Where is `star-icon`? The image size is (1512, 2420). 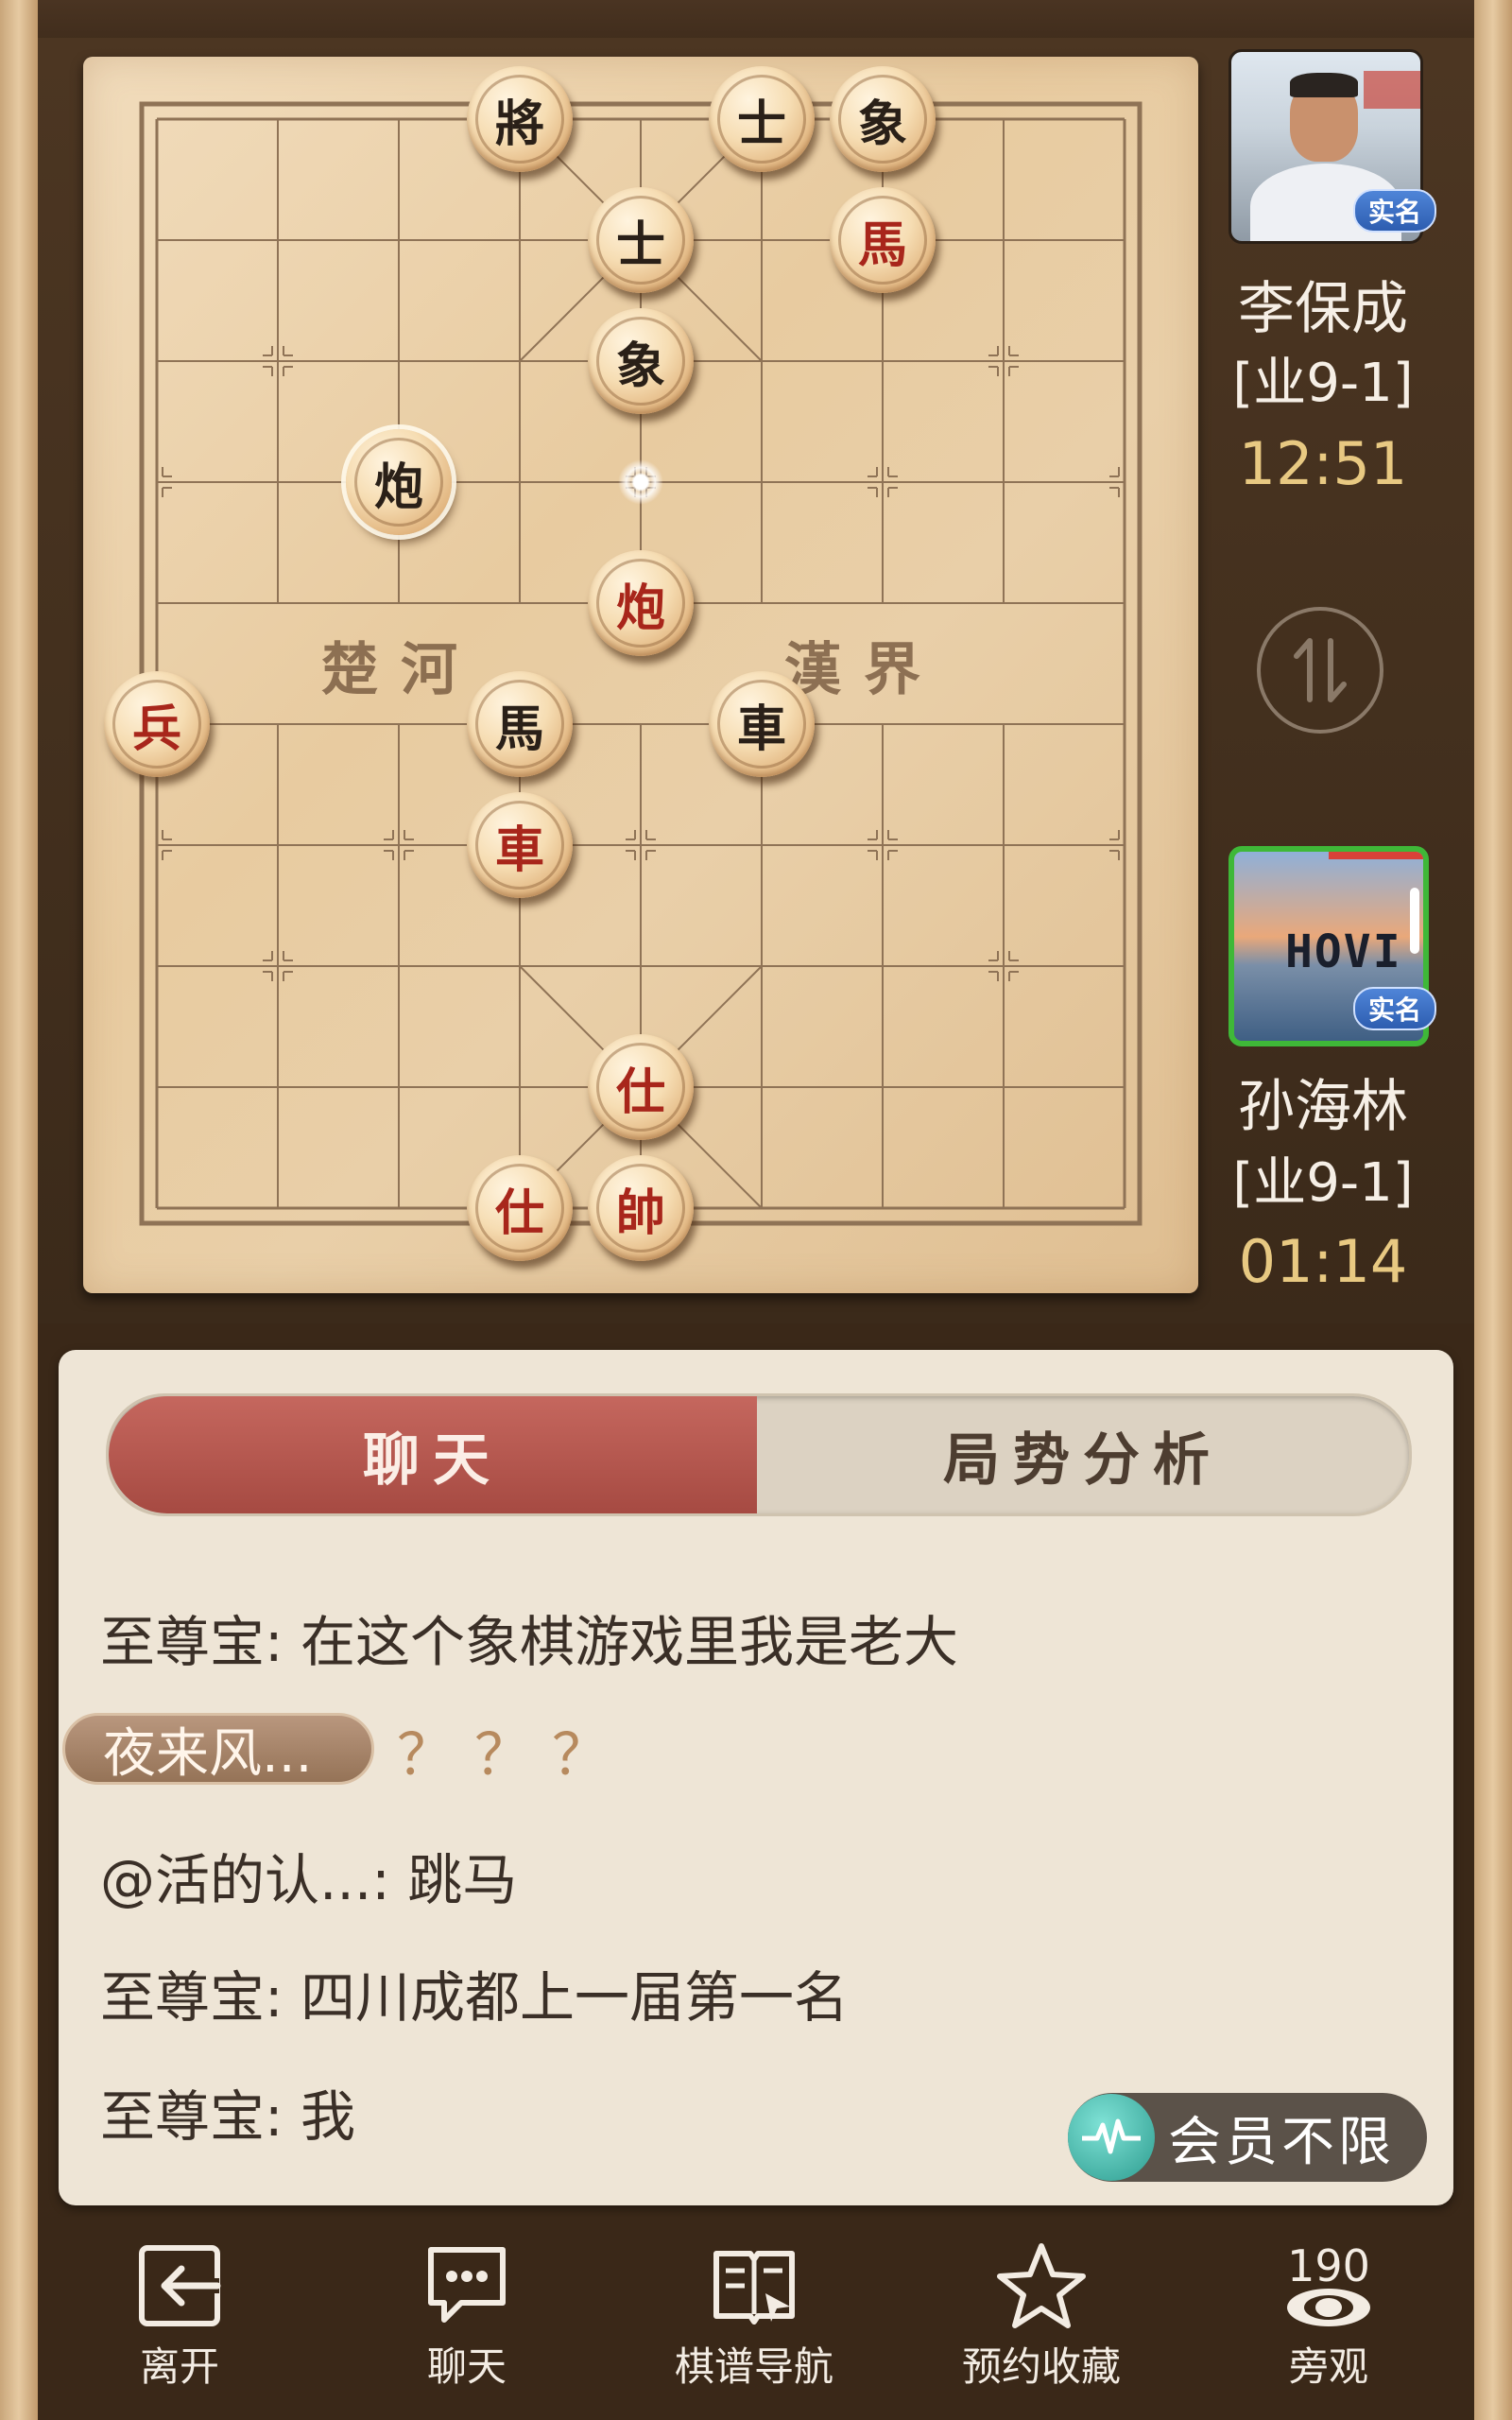 star-icon is located at coordinates (1041, 2285).